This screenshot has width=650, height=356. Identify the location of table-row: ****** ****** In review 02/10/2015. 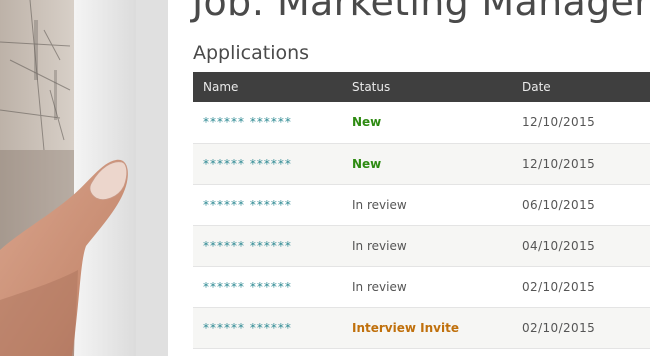
(421, 286).